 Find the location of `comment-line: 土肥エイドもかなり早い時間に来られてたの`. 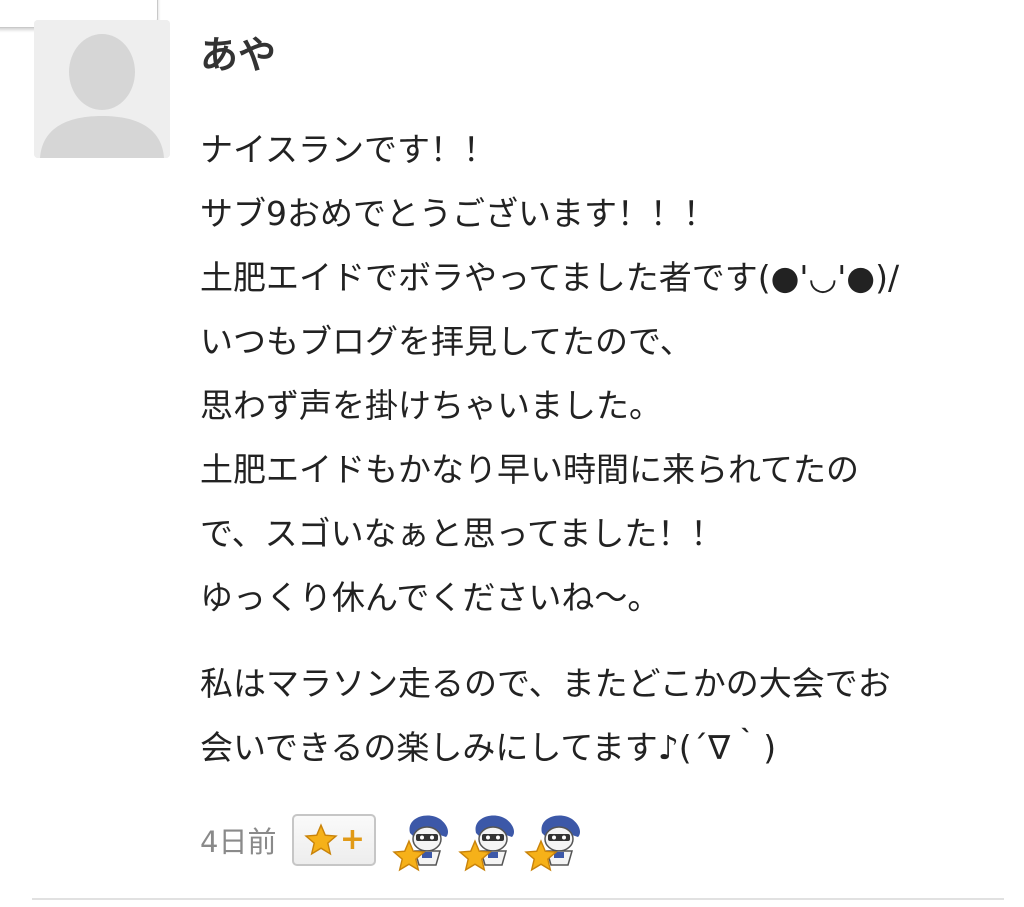

comment-line: 土肥エイドもかなり早い時間に来られてたの is located at coordinates (530, 469).